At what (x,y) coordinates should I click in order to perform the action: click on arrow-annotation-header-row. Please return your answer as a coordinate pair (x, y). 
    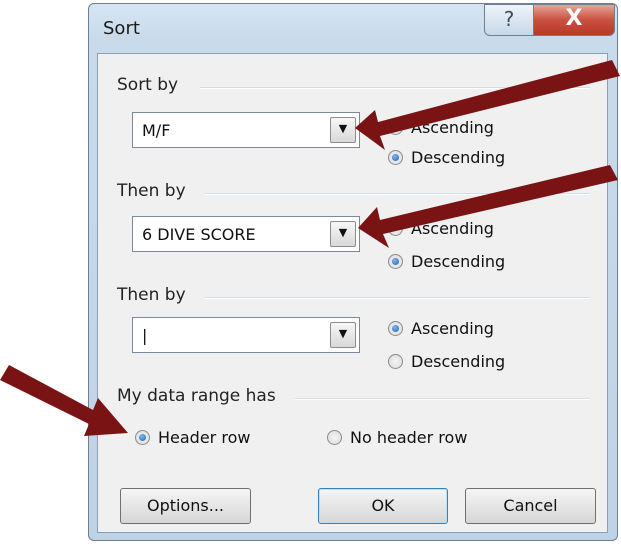
    Looking at the image, I should click on (64, 400).